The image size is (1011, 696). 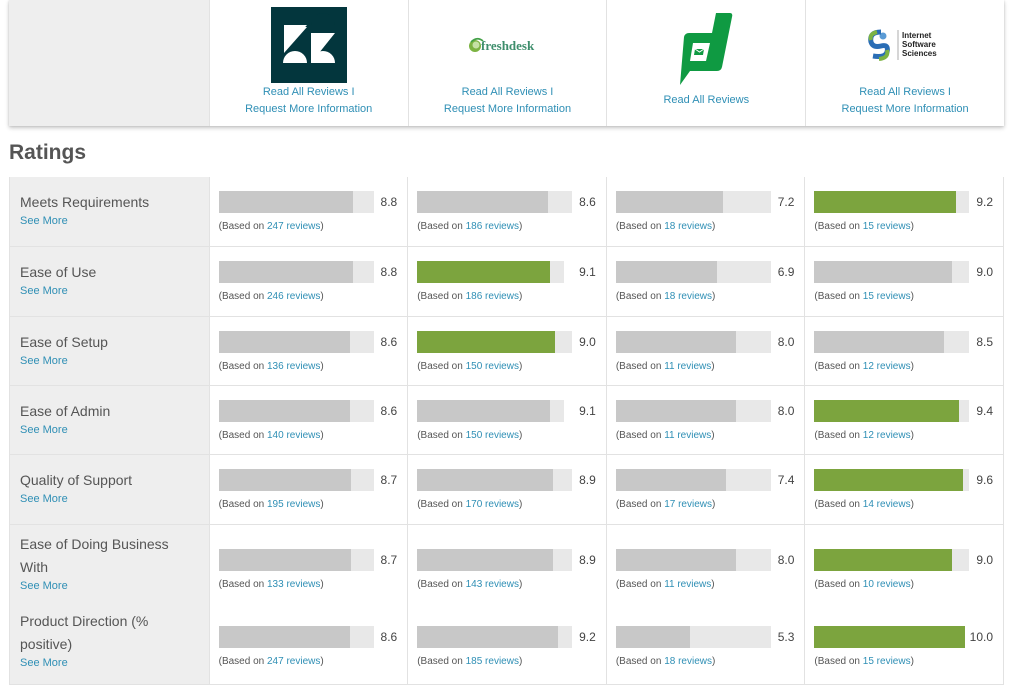 I want to click on review-count-link: 136 reviews, so click(x=293, y=366).